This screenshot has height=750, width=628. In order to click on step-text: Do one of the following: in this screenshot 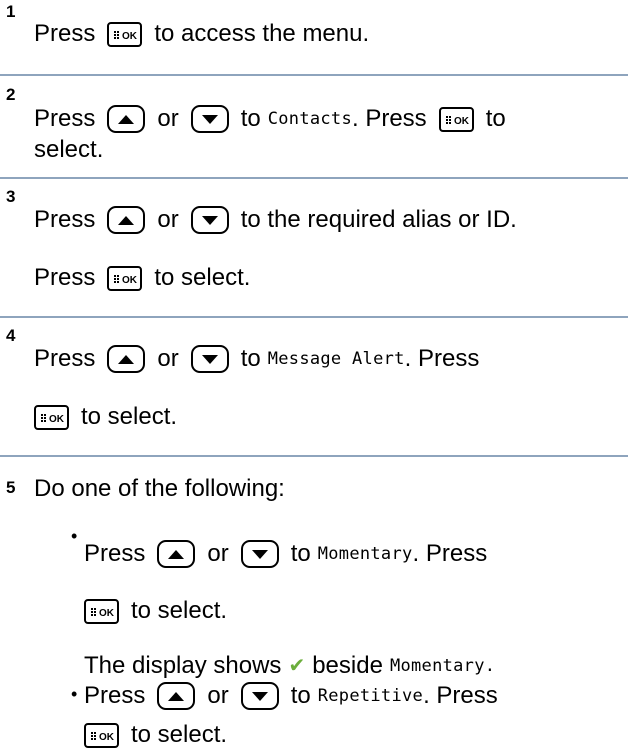, I will do `click(159, 488)`.